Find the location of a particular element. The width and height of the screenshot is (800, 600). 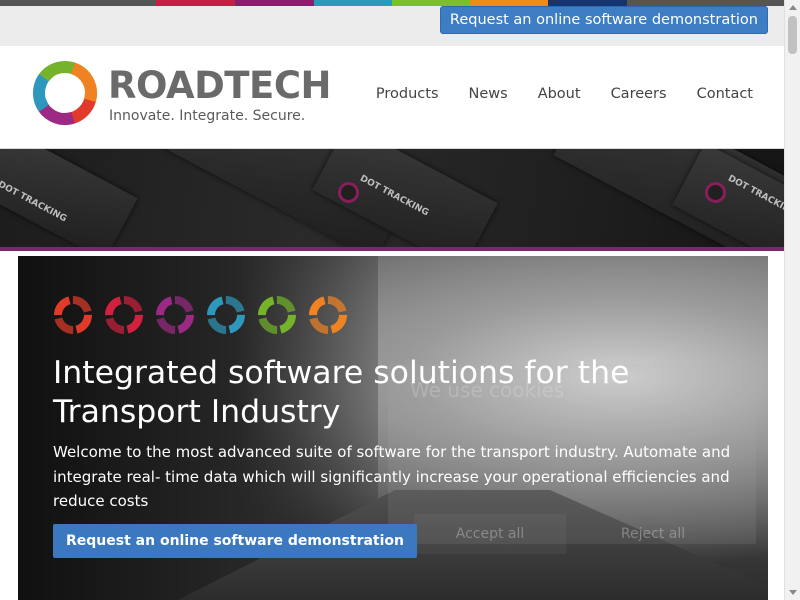

logo-swirl-icon is located at coordinates (65, 93).